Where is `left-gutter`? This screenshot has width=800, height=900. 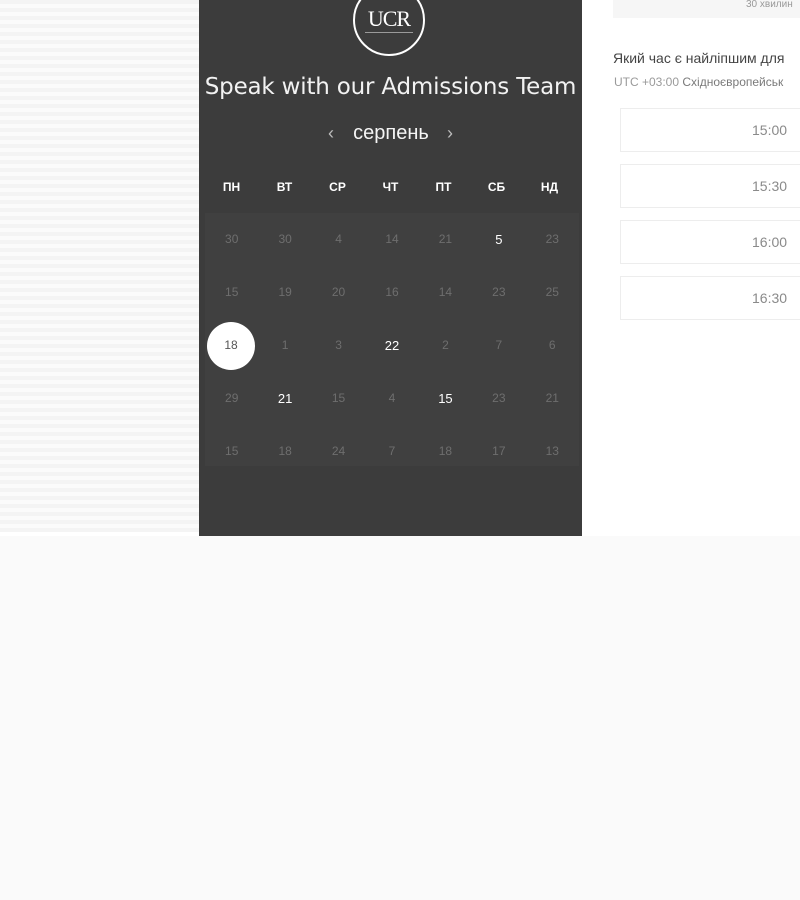
left-gutter is located at coordinates (99, 266).